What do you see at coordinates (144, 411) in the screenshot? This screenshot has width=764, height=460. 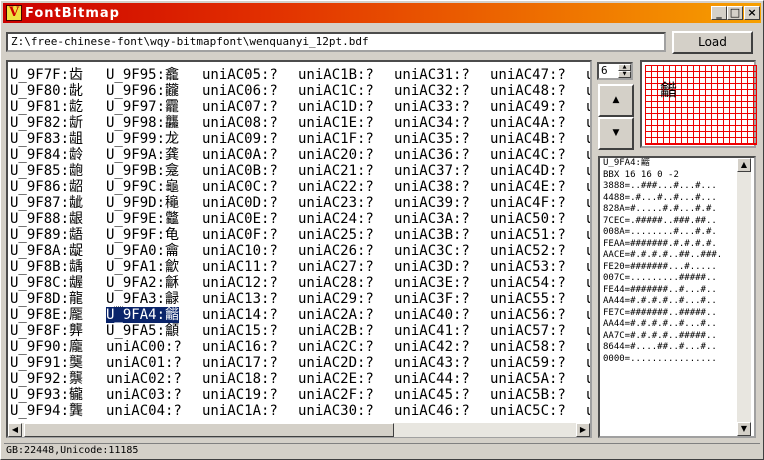 I see `glyph-list-item: uniAC04:?` at bounding box center [144, 411].